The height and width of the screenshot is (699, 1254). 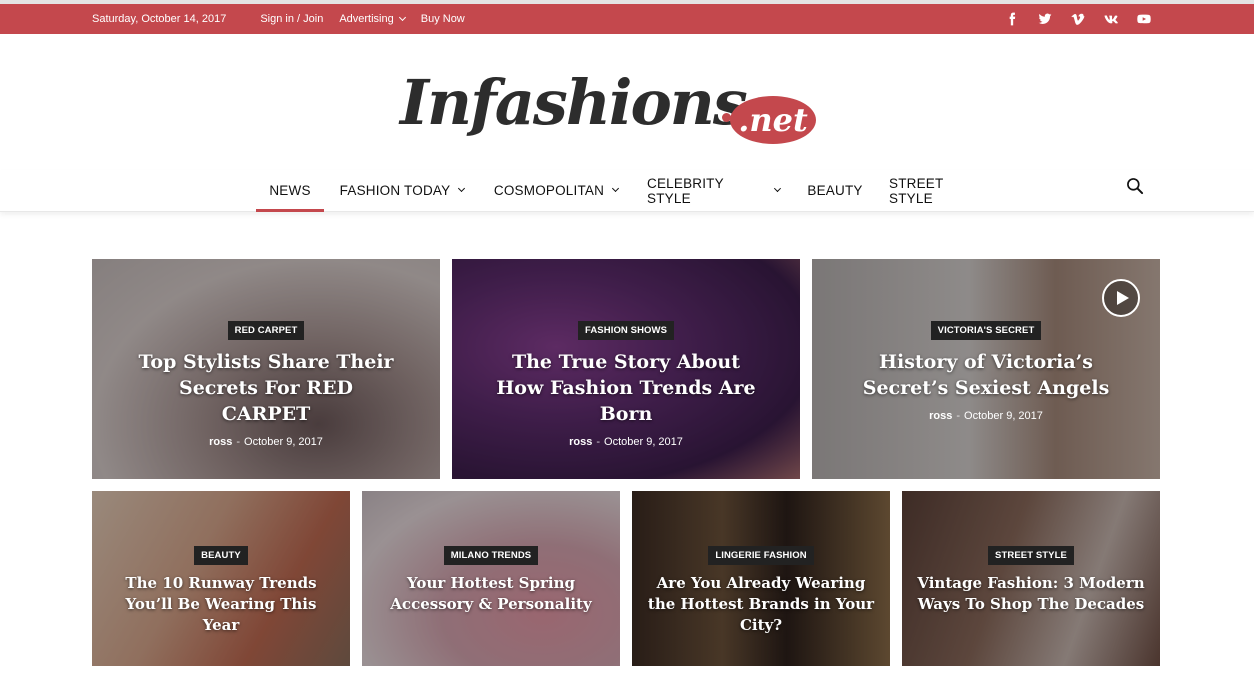 I want to click on youtube-icon, so click(x=1143, y=19).